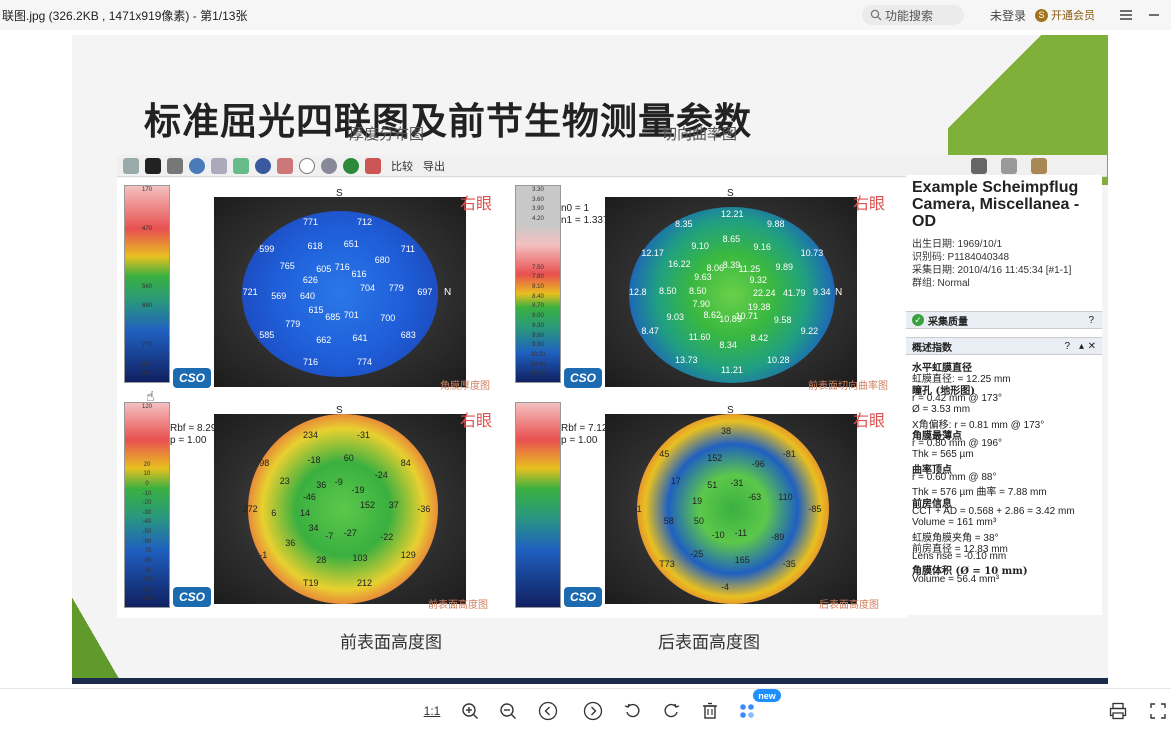 The image size is (1171, 732). Describe the element at coordinates (1065, 15) in the screenshot. I see `vip-button: S 开通会员` at that location.